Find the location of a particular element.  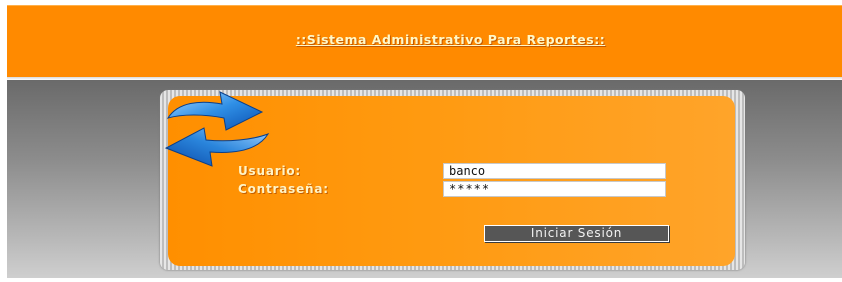

password-input is located at coordinates (554, 189).